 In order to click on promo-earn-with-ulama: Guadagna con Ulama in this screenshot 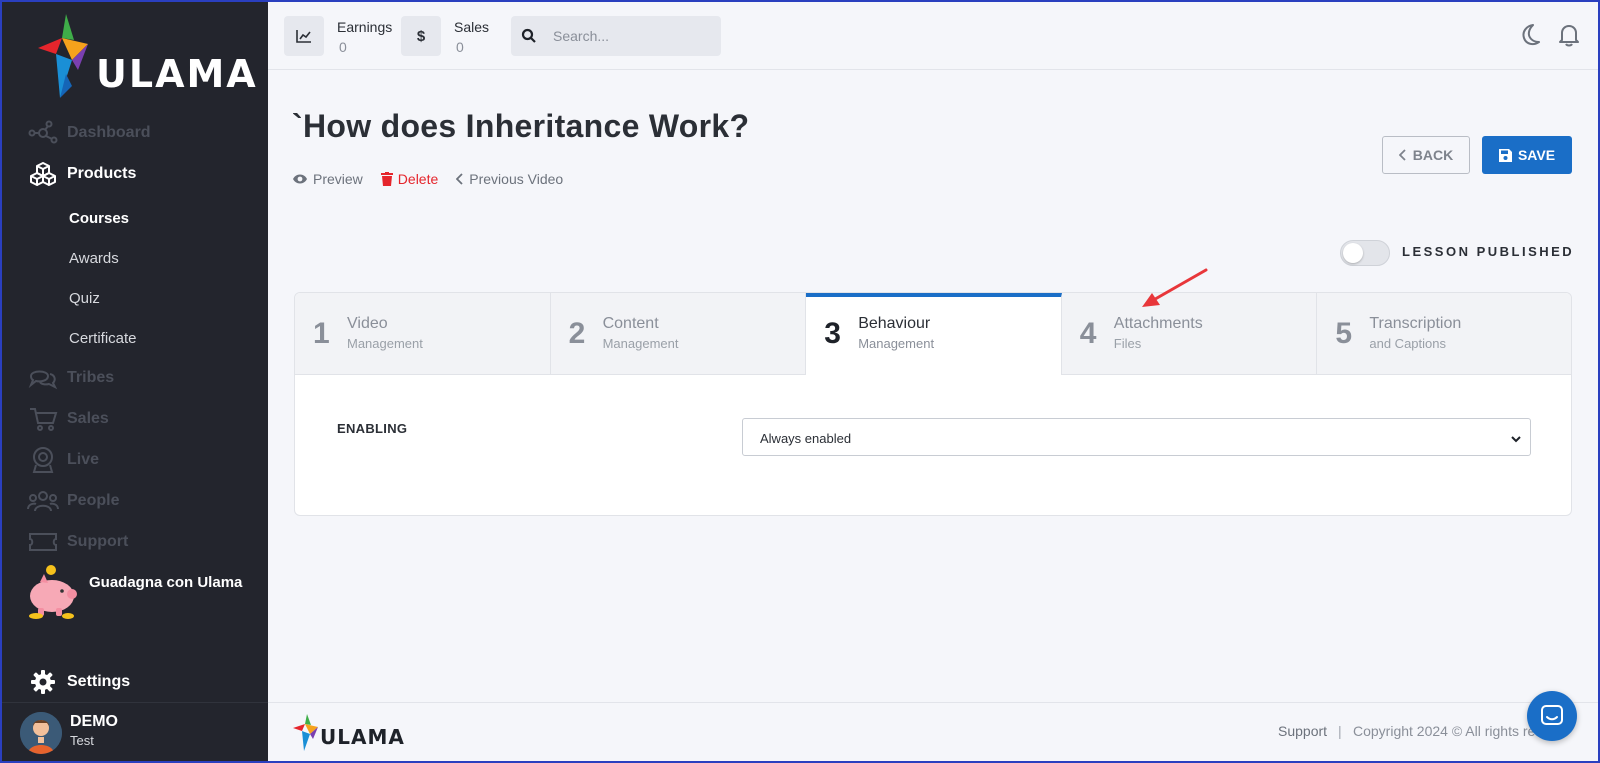, I will do `click(144, 592)`.